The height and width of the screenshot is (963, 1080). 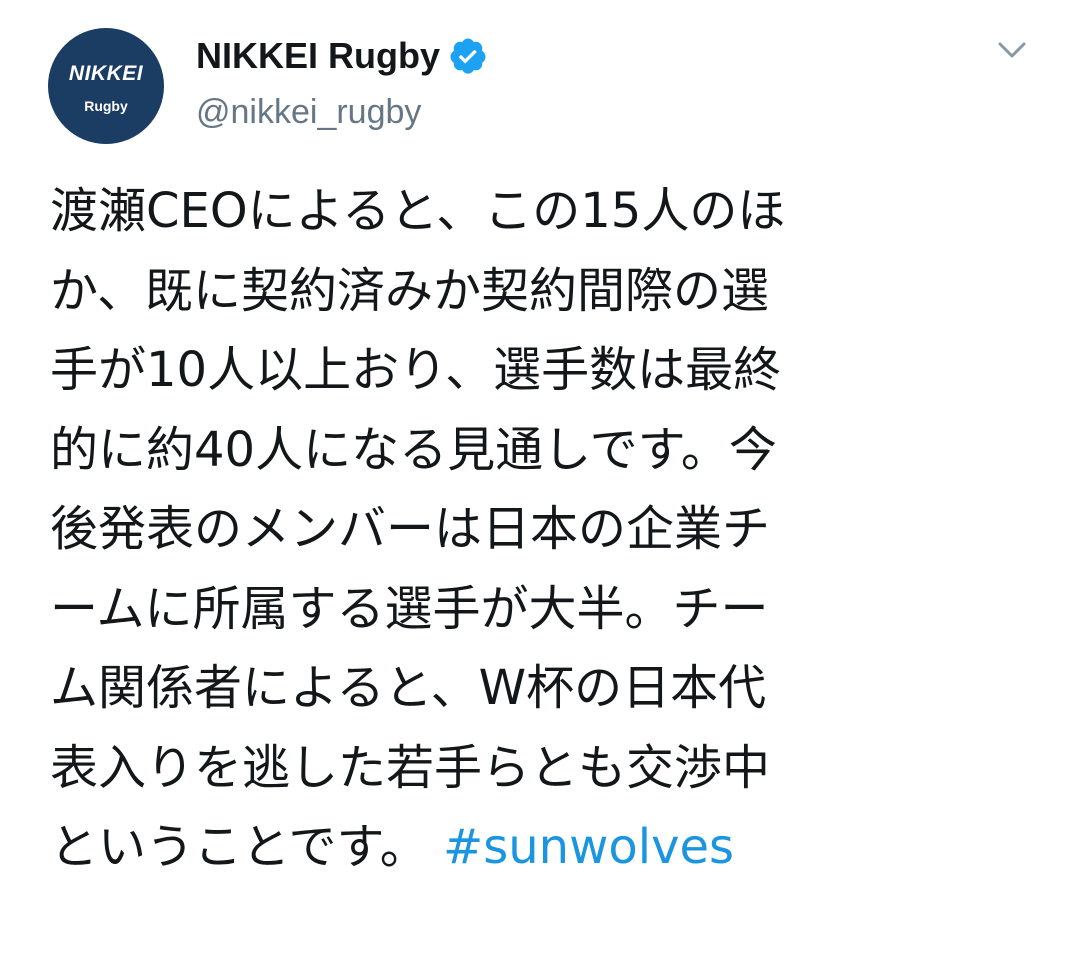 What do you see at coordinates (106, 73) in the screenshot?
I see `avatar-logo-main: NIKKEI` at bounding box center [106, 73].